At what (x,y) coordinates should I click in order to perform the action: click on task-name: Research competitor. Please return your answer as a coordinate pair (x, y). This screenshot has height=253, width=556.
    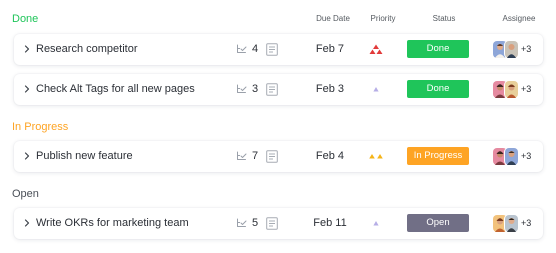
    Looking at the image, I should click on (87, 49).